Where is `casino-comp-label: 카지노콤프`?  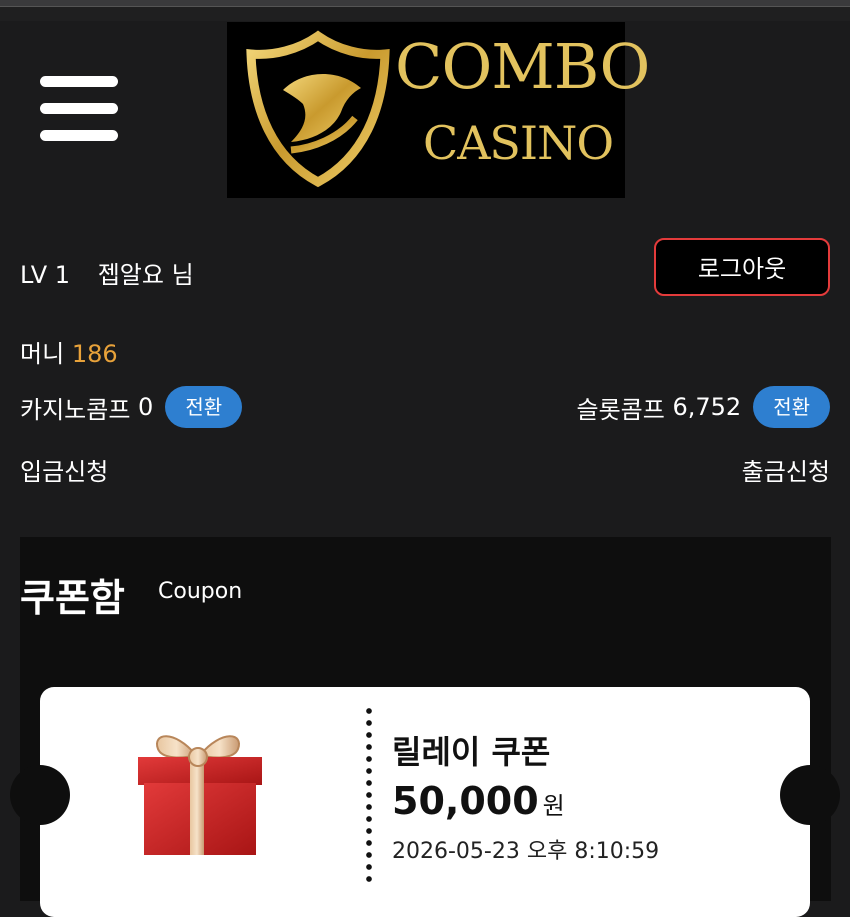 casino-comp-label: 카지노콤프 is located at coordinates (75, 409).